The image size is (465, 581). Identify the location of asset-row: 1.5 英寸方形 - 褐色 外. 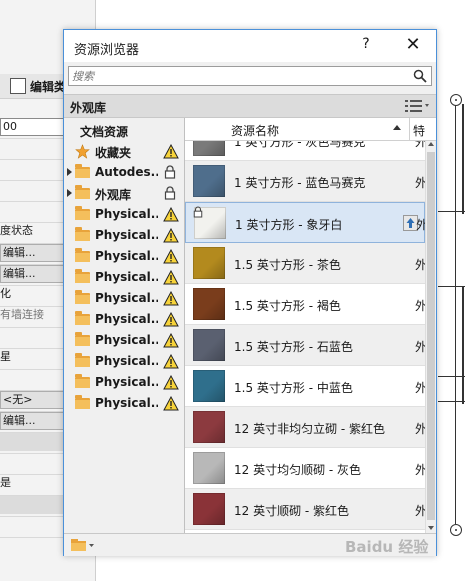
(305, 304).